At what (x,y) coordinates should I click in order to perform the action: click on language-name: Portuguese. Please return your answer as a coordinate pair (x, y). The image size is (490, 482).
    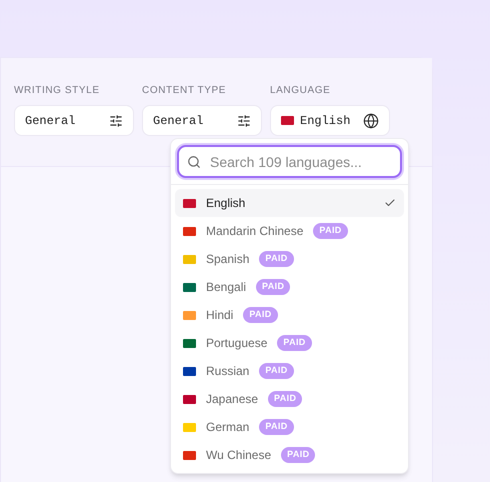
    Looking at the image, I should click on (237, 343).